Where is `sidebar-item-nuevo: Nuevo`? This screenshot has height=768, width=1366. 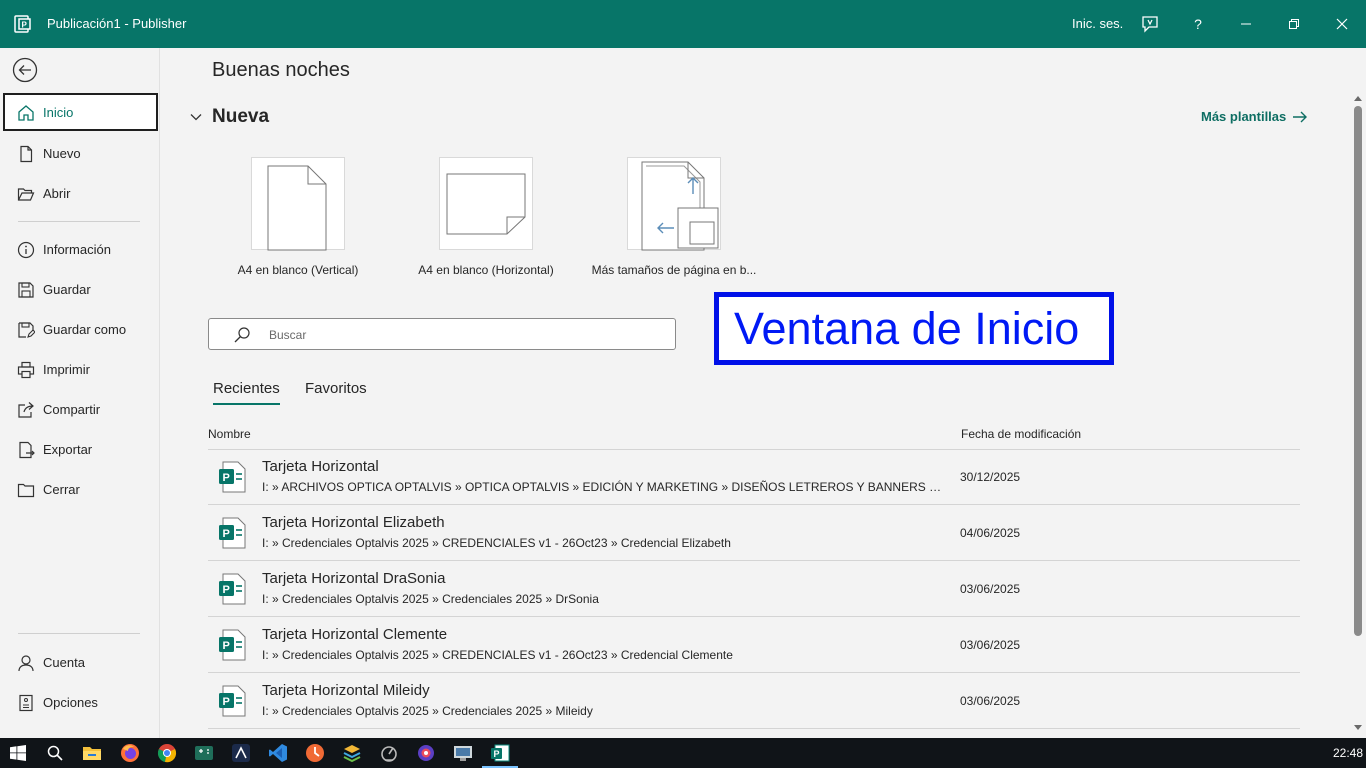 sidebar-item-nuevo: Nuevo is located at coordinates (80, 153).